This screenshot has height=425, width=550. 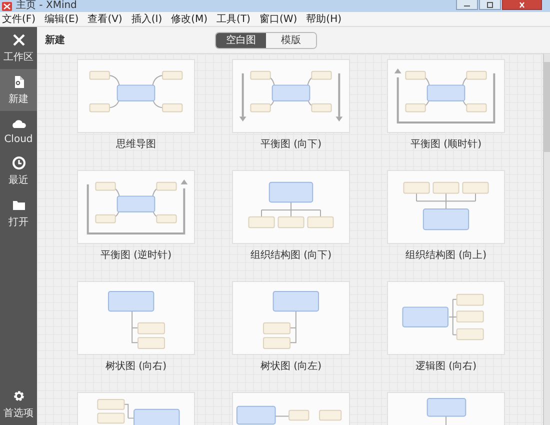 I want to click on scrollbar-thumb, so click(x=547, y=107).